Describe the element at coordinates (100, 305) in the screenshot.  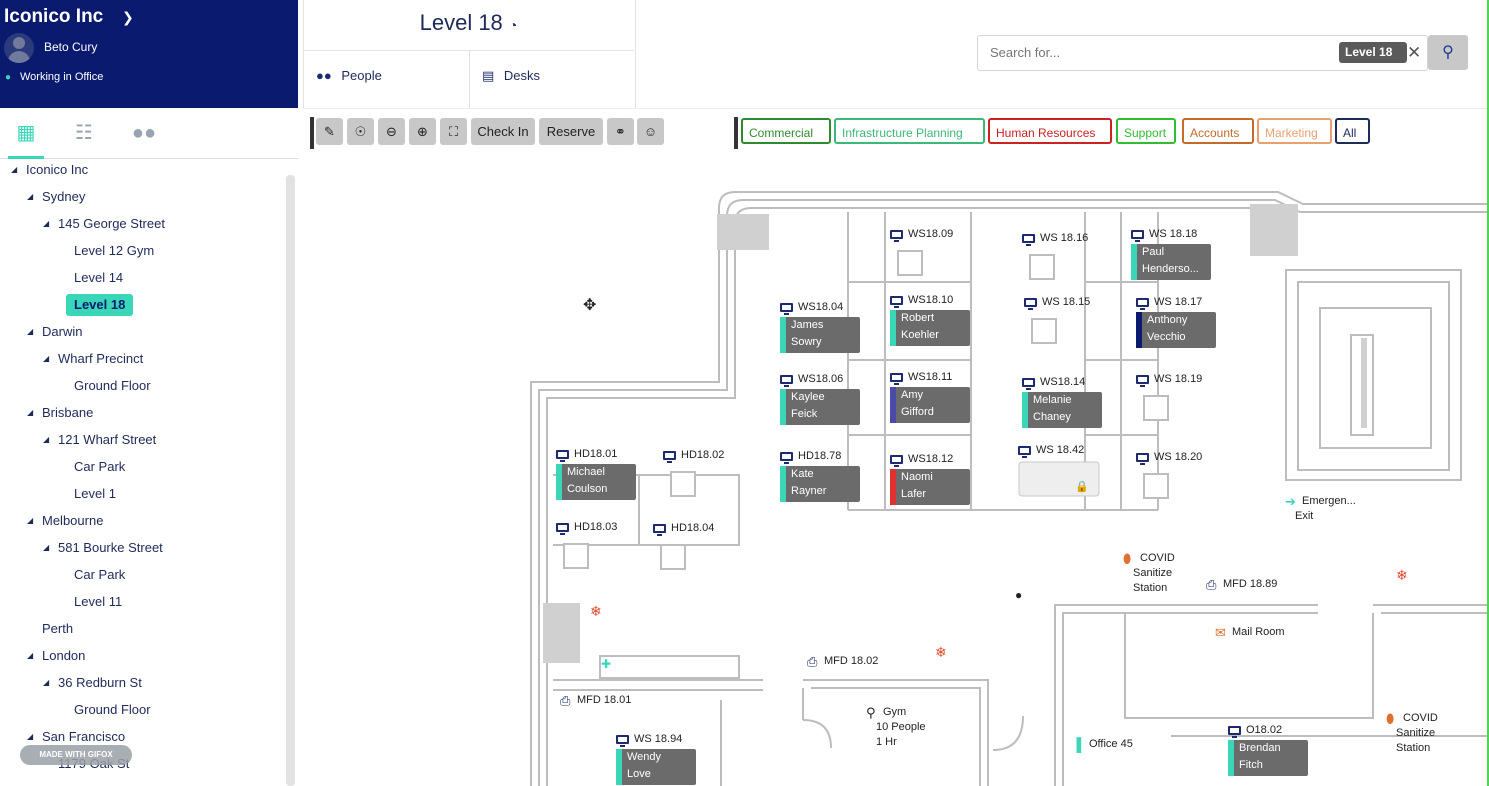
I see `tree-item-selected: Level 18` at that location.